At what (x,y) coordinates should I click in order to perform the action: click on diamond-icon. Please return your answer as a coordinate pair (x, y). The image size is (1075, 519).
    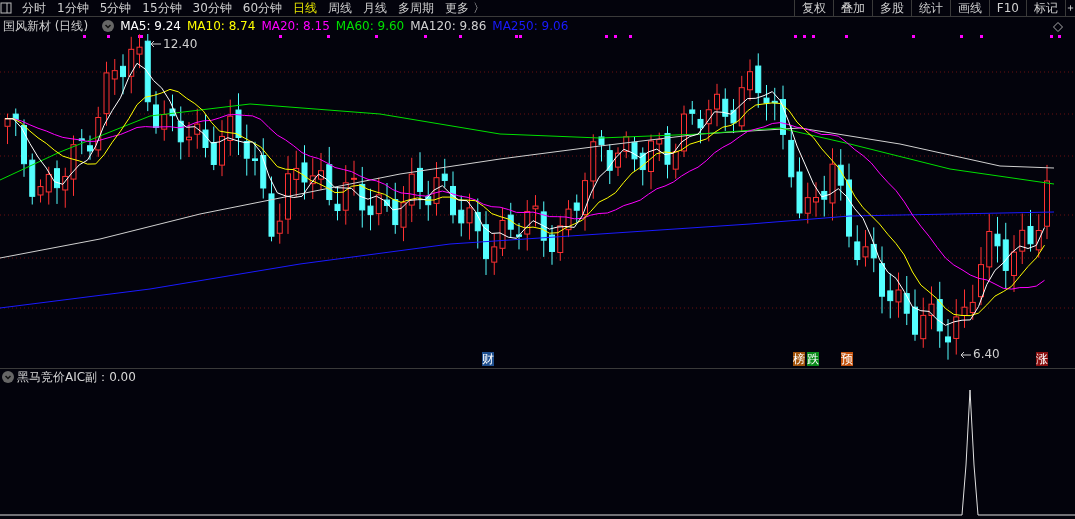
    Looking at the image, I should click on (1058, 27).